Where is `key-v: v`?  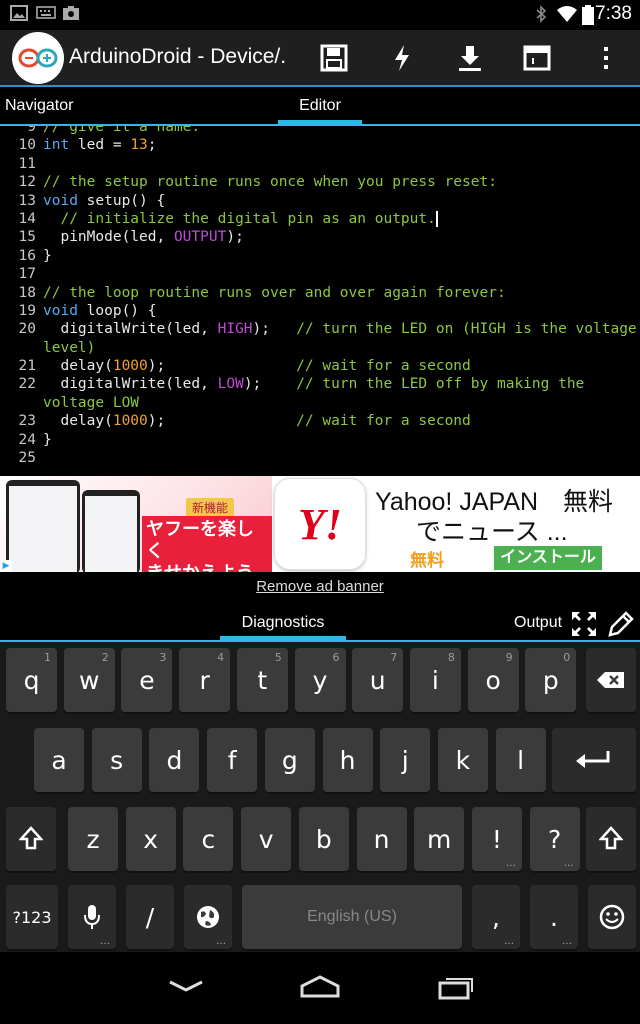 key-v: v is located at coordinates (266, 839).